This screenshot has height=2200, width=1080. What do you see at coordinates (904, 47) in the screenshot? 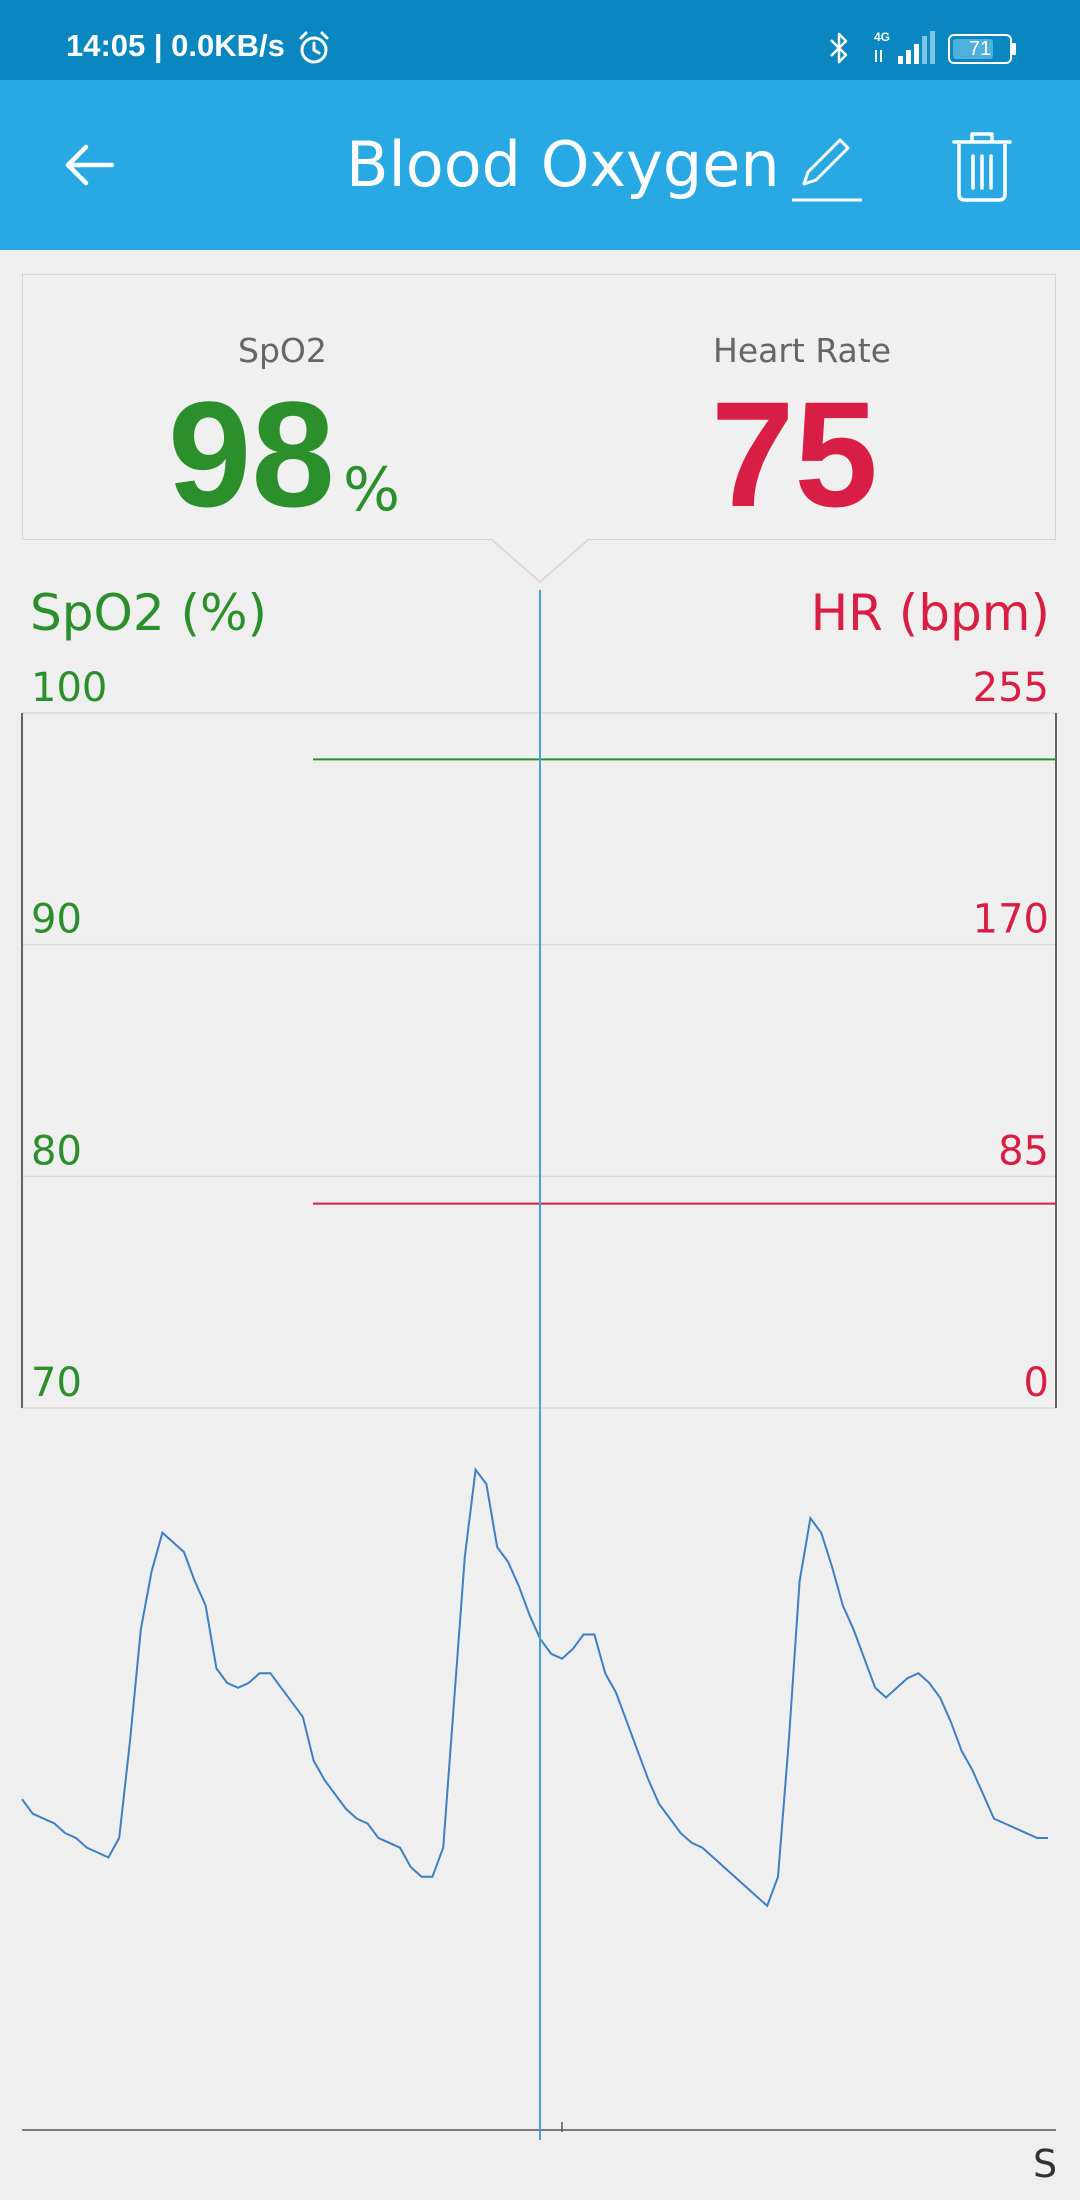
I see `signal-icon: 4G` at bounding box center [904, 47].